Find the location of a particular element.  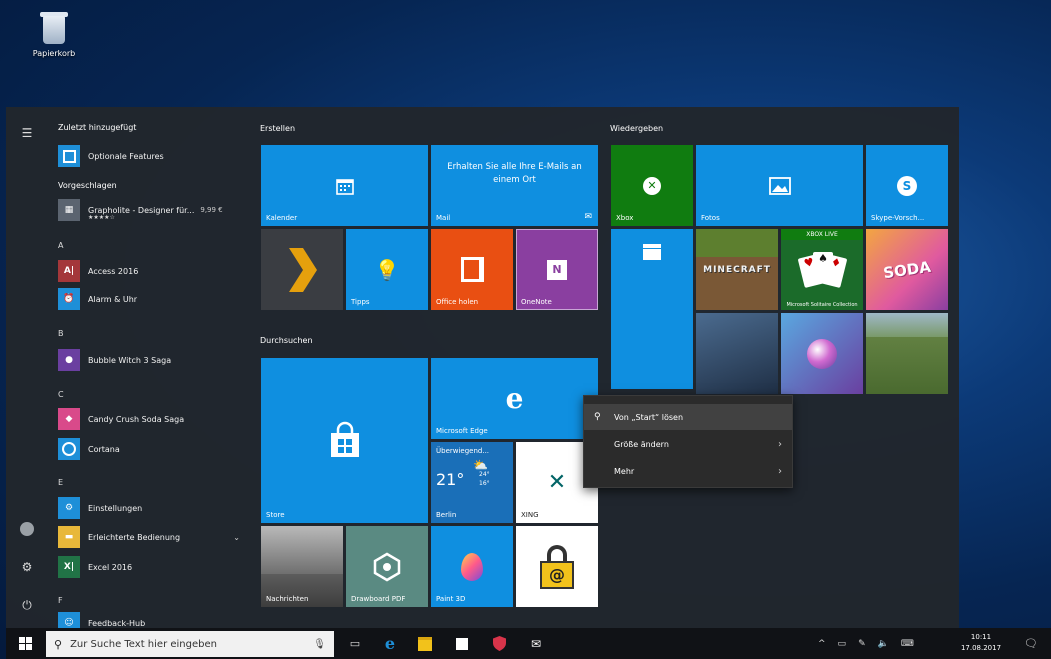

store-taskbar-icon is located at coordinates (462, 643).